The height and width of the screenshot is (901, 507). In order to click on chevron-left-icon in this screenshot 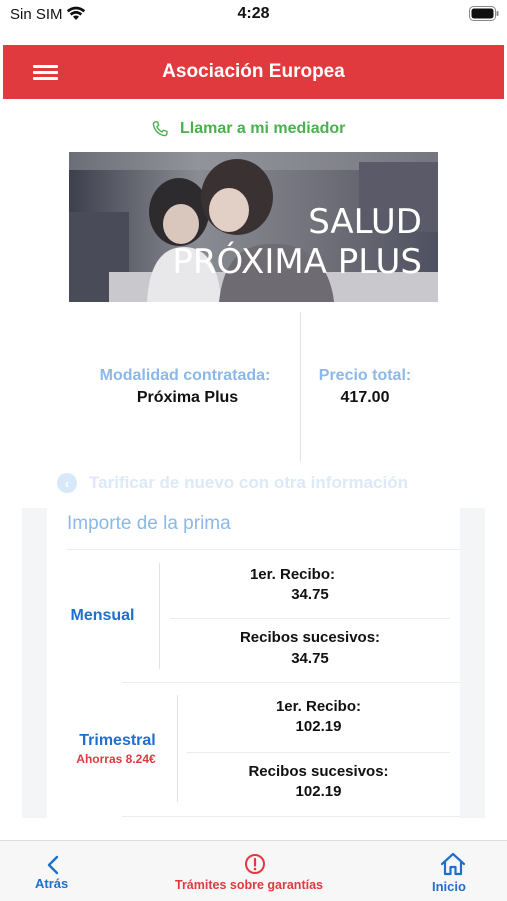, I will do `click(53, 865)`.